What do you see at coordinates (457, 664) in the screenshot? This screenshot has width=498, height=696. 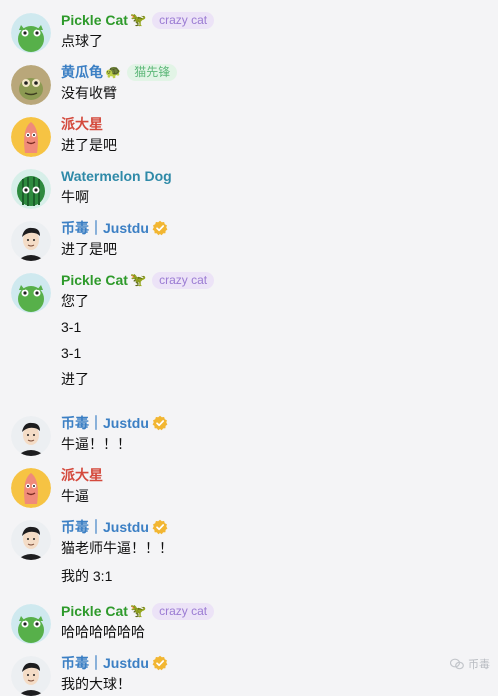 I see `wechat-logo-icon` at bounding box center [457, 664].